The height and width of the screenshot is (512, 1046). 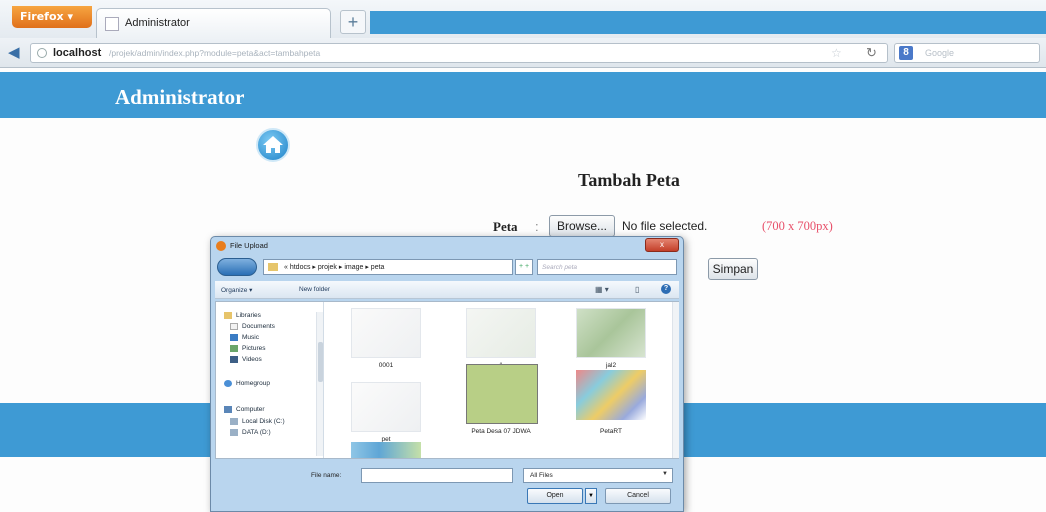 What do you see at coordinates (447, 486) in the screenshot?
I see `dialog-bottom-panel: File name: All Files ▼ Open ▼ Cancel` at bounding box center [447, 486].